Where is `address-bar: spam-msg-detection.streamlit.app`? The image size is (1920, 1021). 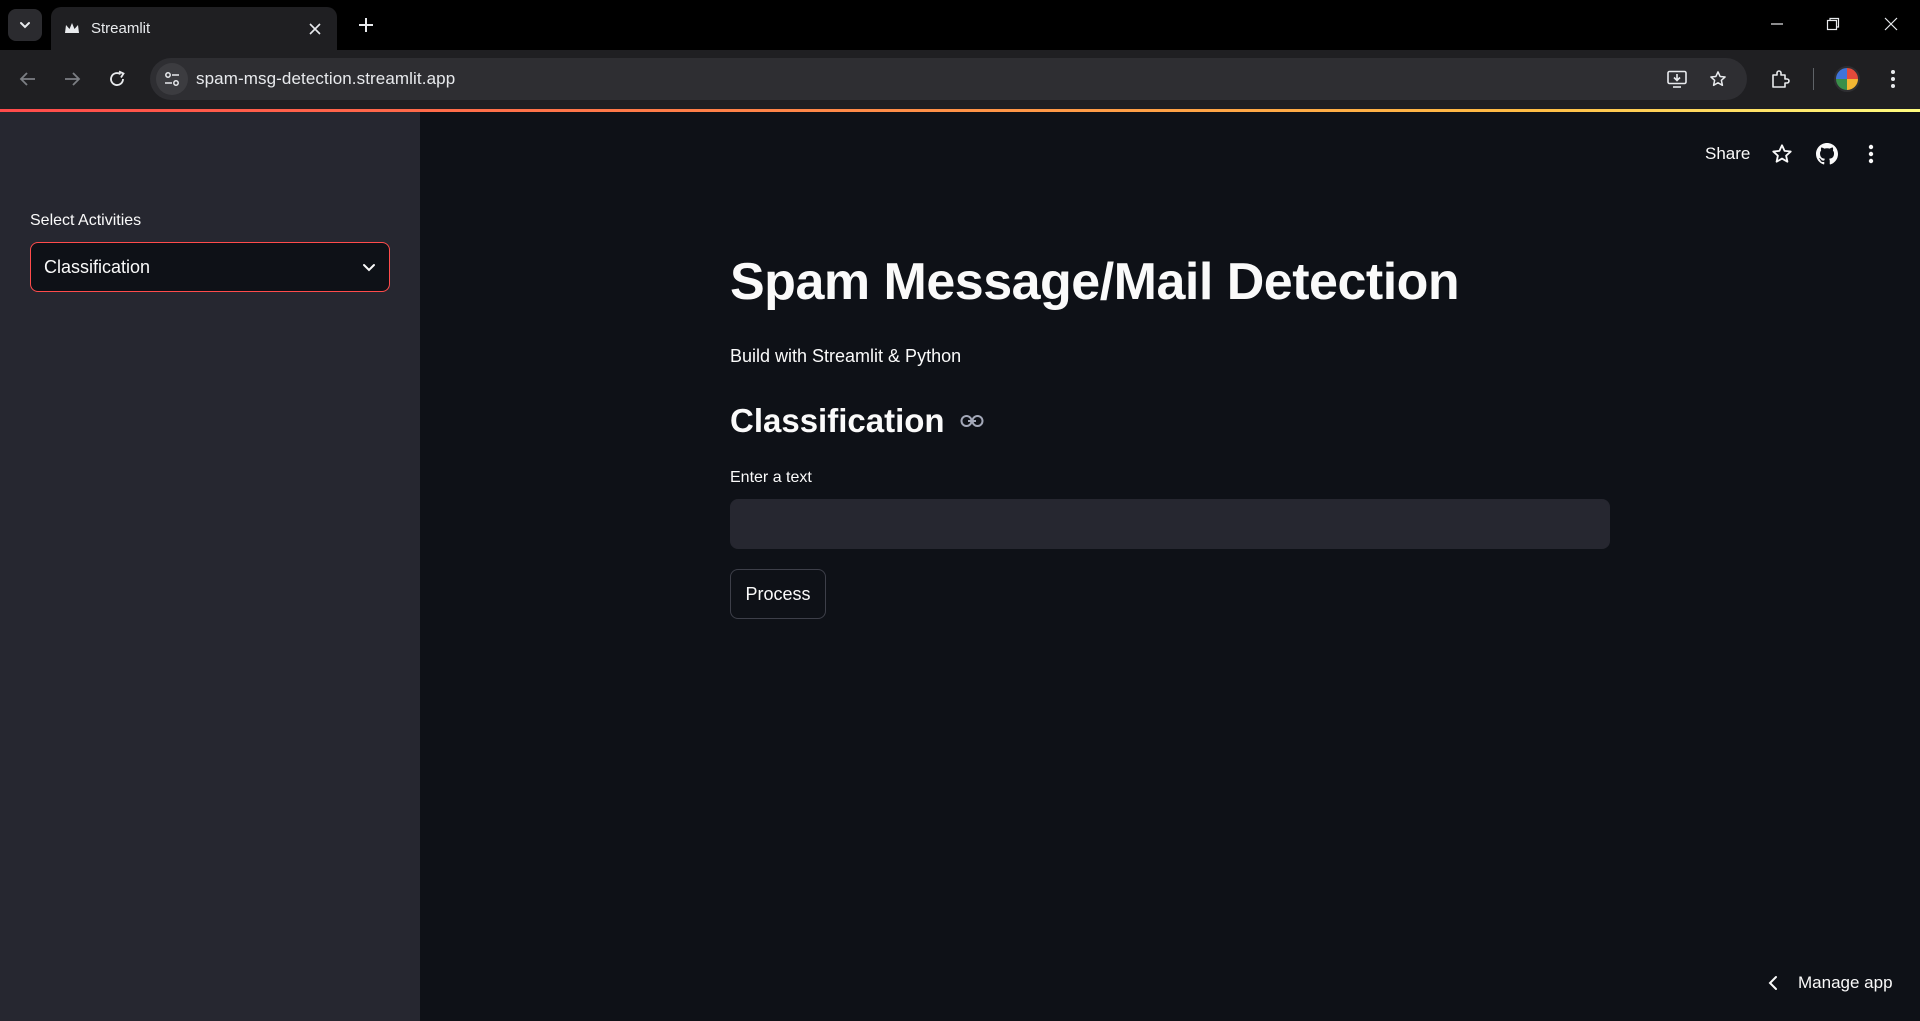 address-bar: spam-msg-detection.streamlit.app is located at coordinates (948, 79).